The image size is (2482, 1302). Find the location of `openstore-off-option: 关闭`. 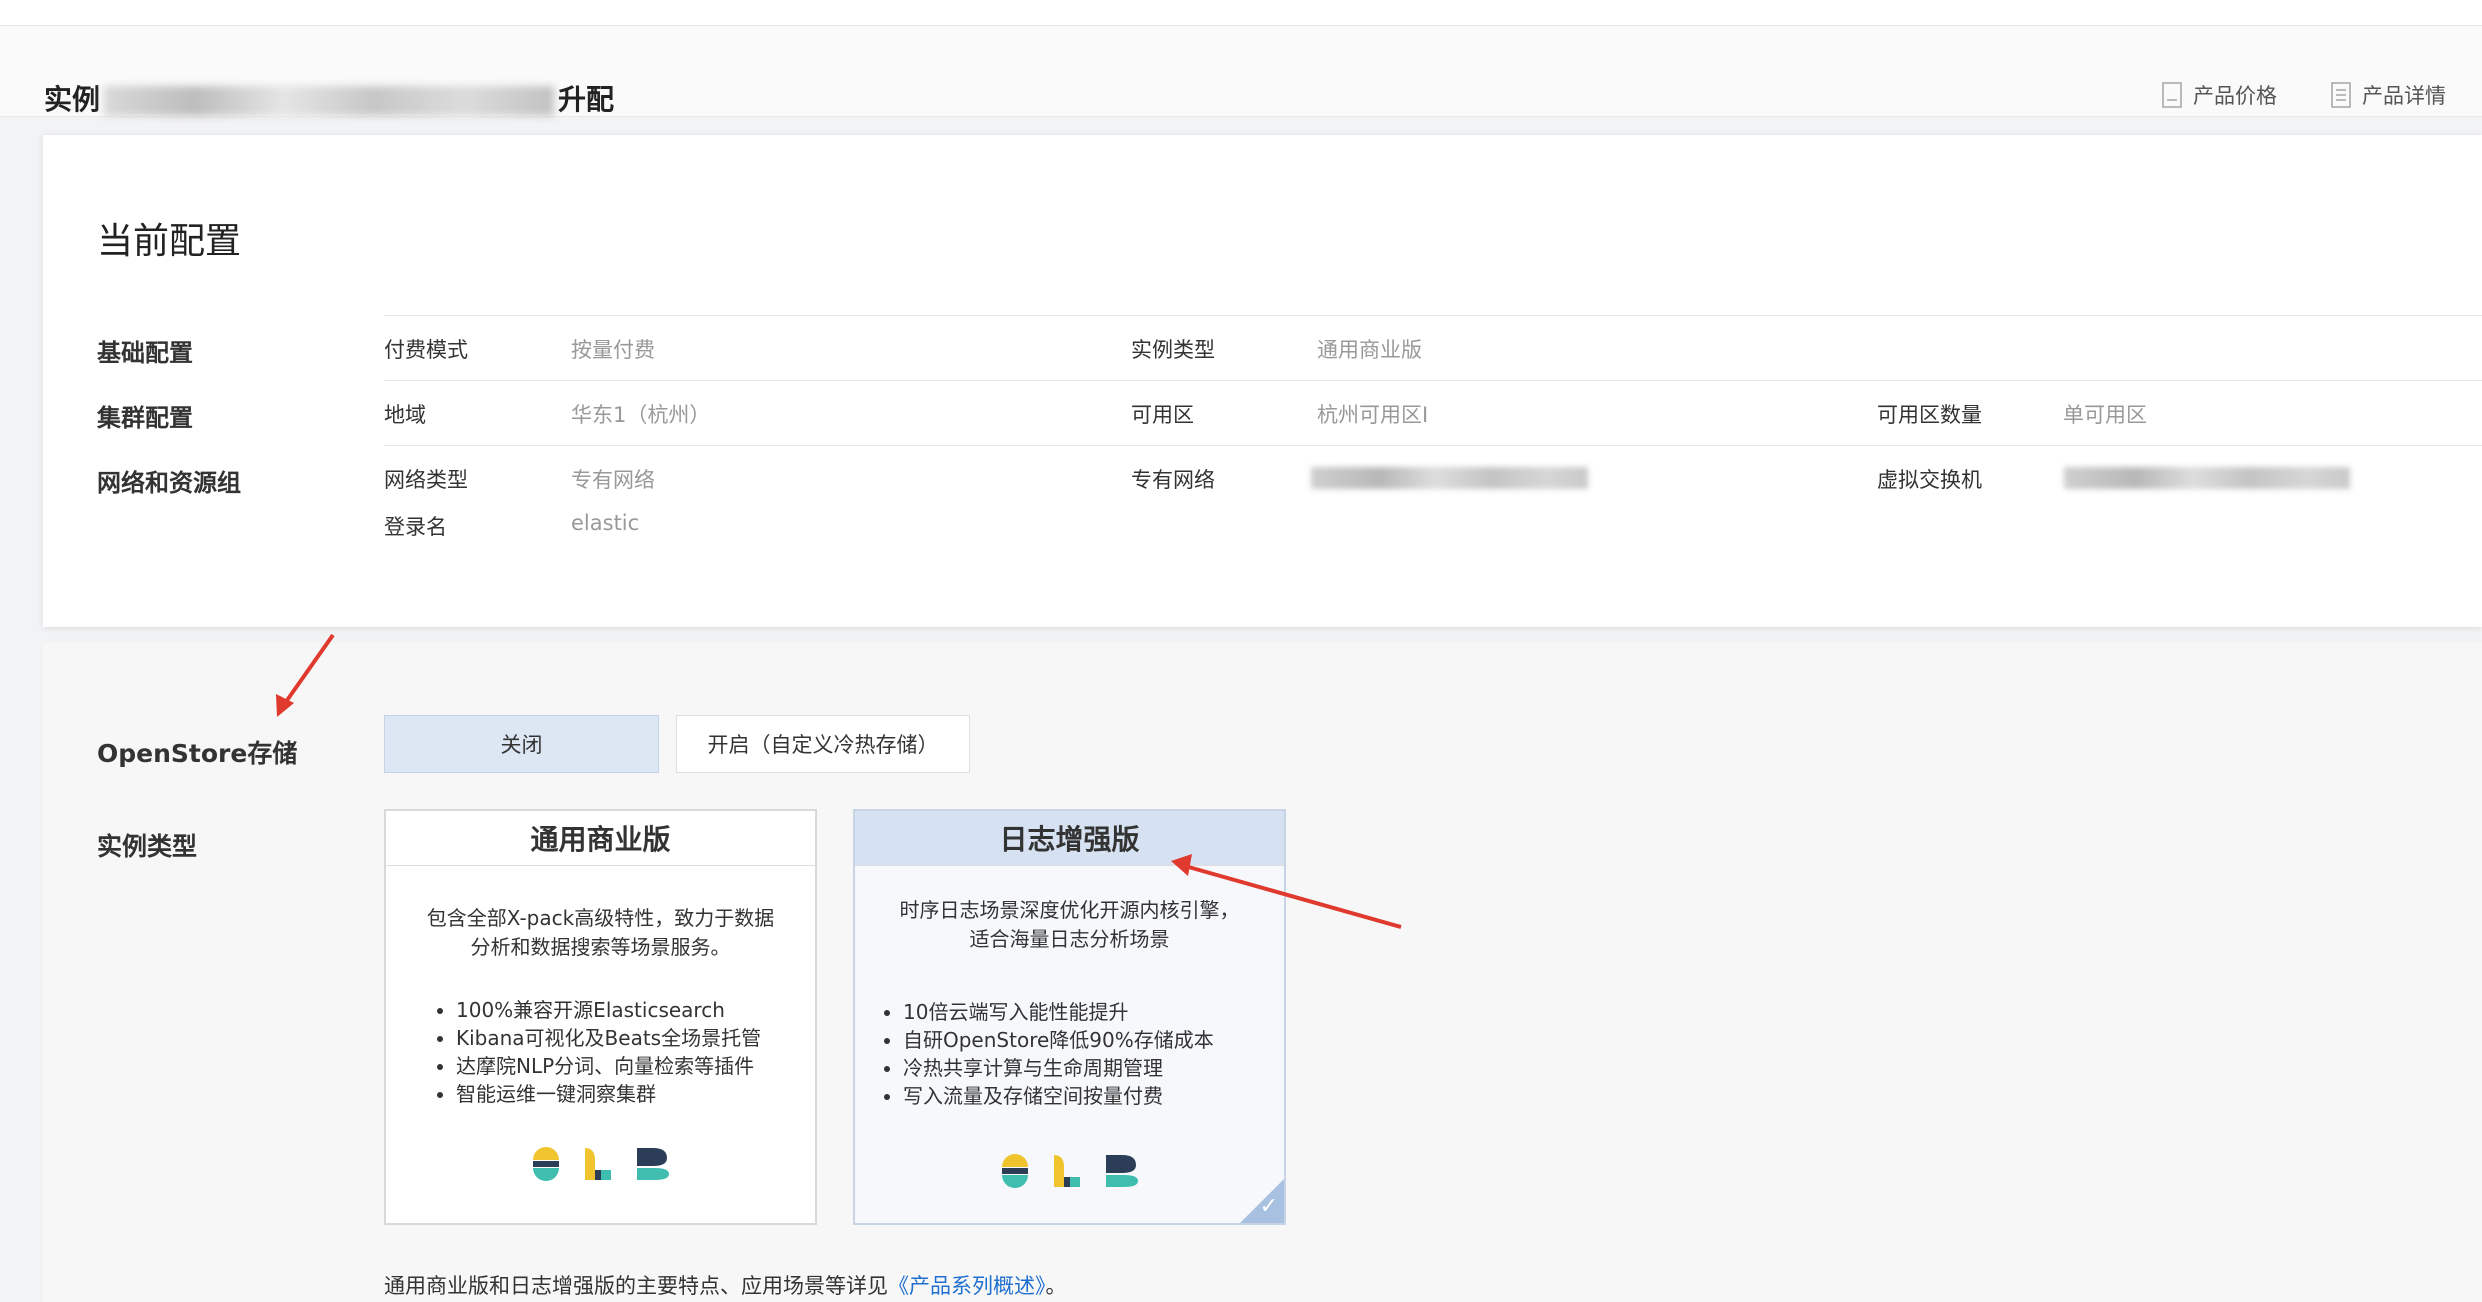

openstore-off-option: 关闭 is located at coordinates (521, 744).